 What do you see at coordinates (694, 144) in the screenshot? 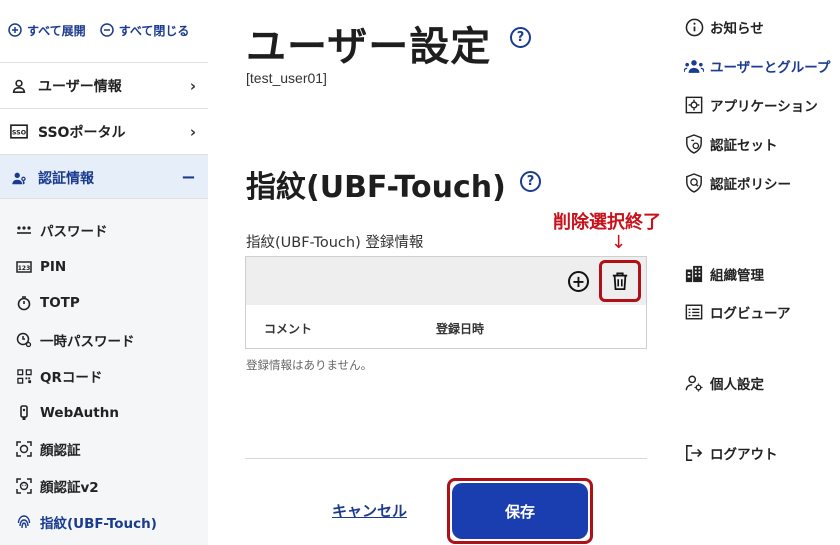
I see `auth-set-icon` at bounding box center [694, 144].